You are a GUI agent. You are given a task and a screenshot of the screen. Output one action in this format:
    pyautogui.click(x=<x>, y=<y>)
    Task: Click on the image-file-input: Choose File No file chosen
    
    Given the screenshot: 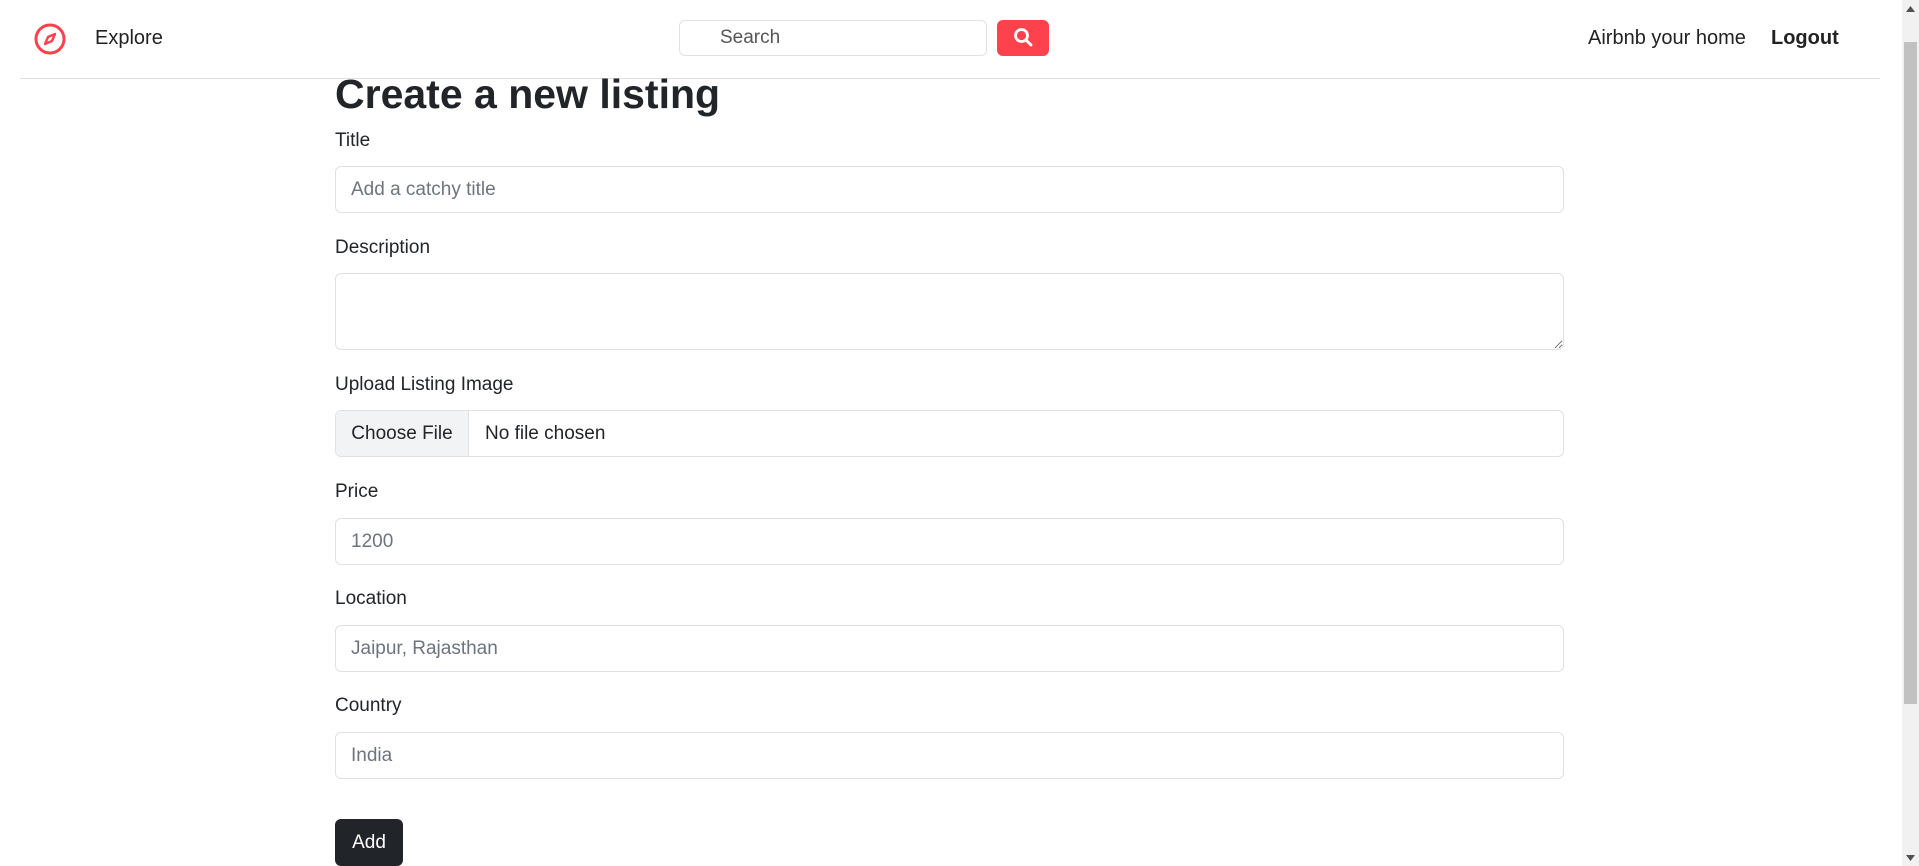 What is the action you would take?
    pyautogui.click(x=949, y=433)
    